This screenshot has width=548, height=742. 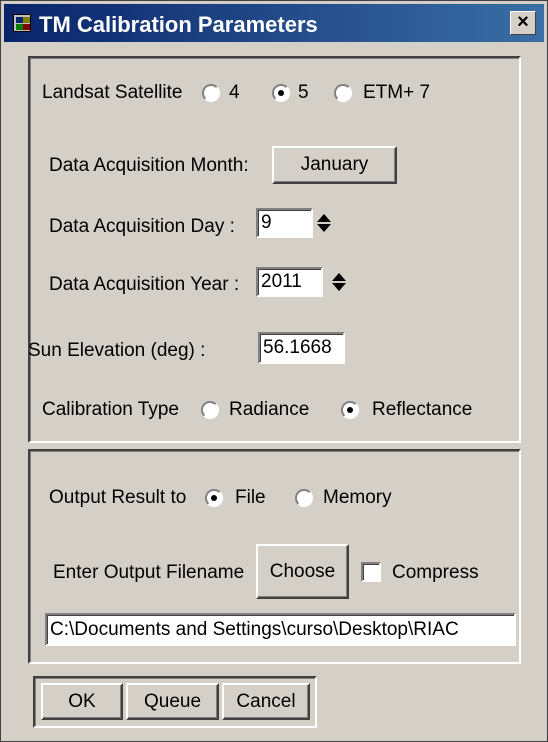 What do you see at coordinates (371, 572) in the screenshot?
I see `compress-checkbox` at bounding box center [371, 572].